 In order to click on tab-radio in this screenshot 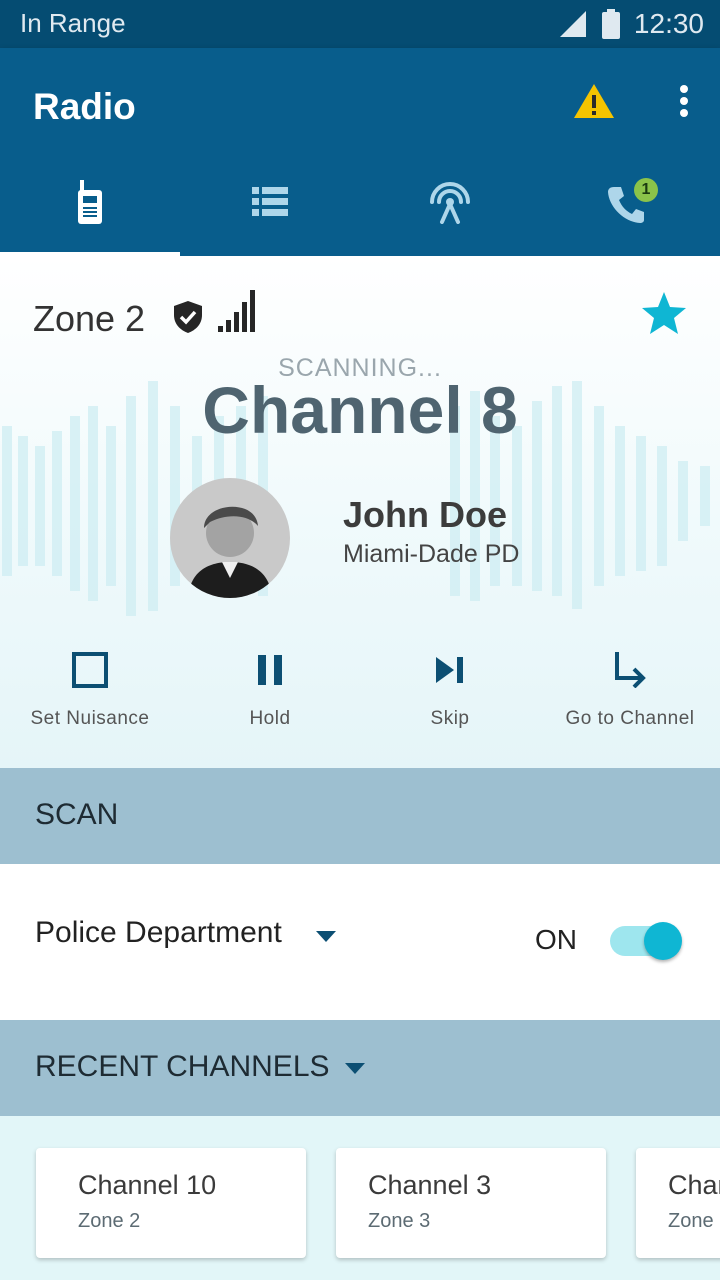, I will do `click(90, 202)`.